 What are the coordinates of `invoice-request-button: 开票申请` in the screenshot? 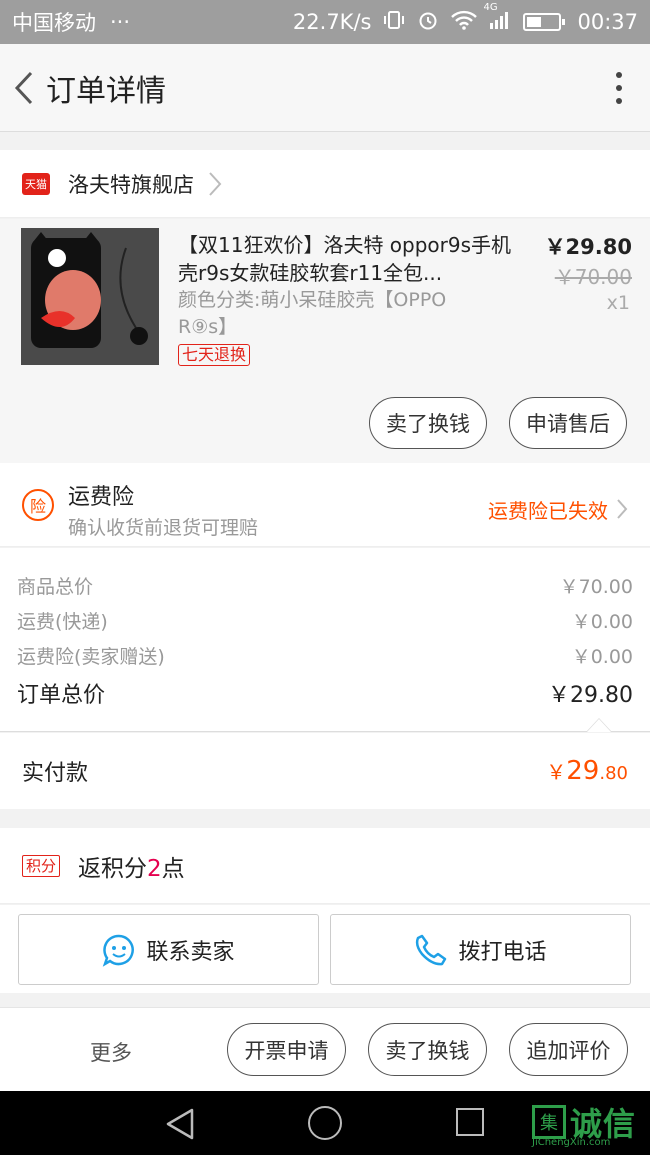 It's located at (286, 1049).